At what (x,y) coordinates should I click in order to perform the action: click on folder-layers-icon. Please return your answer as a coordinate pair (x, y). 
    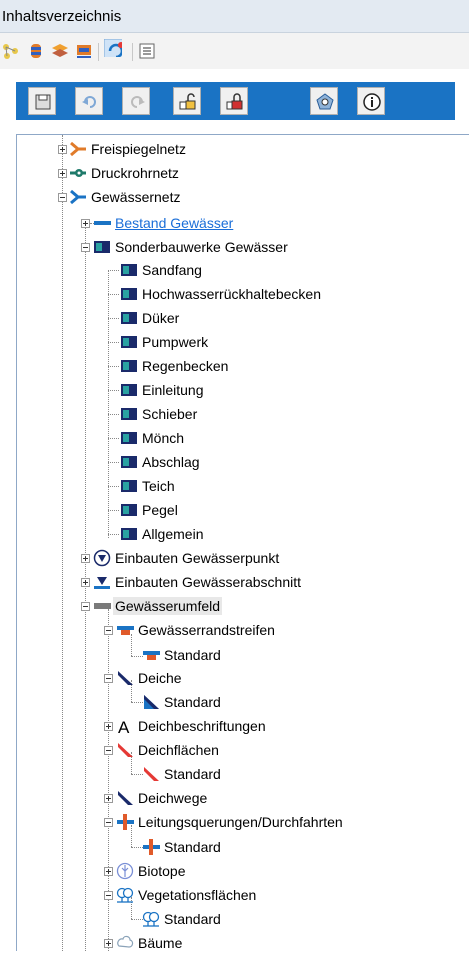
    Looking at the image, I should click on (84, 51).